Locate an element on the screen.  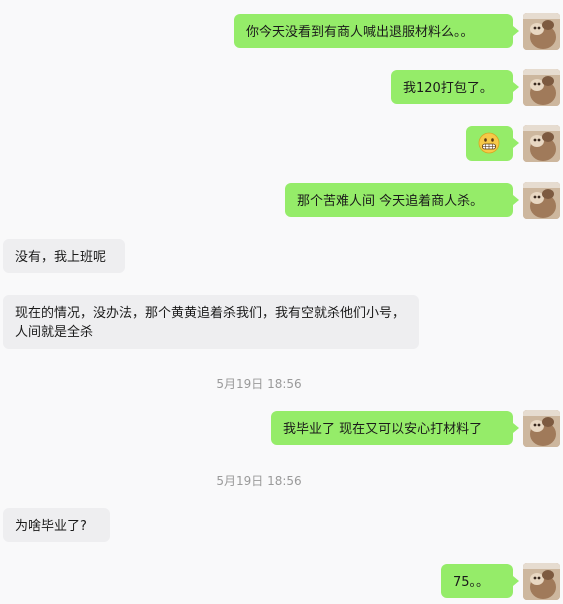
message-text: 没有，我上班呢 is located at coordinates (61, 257).